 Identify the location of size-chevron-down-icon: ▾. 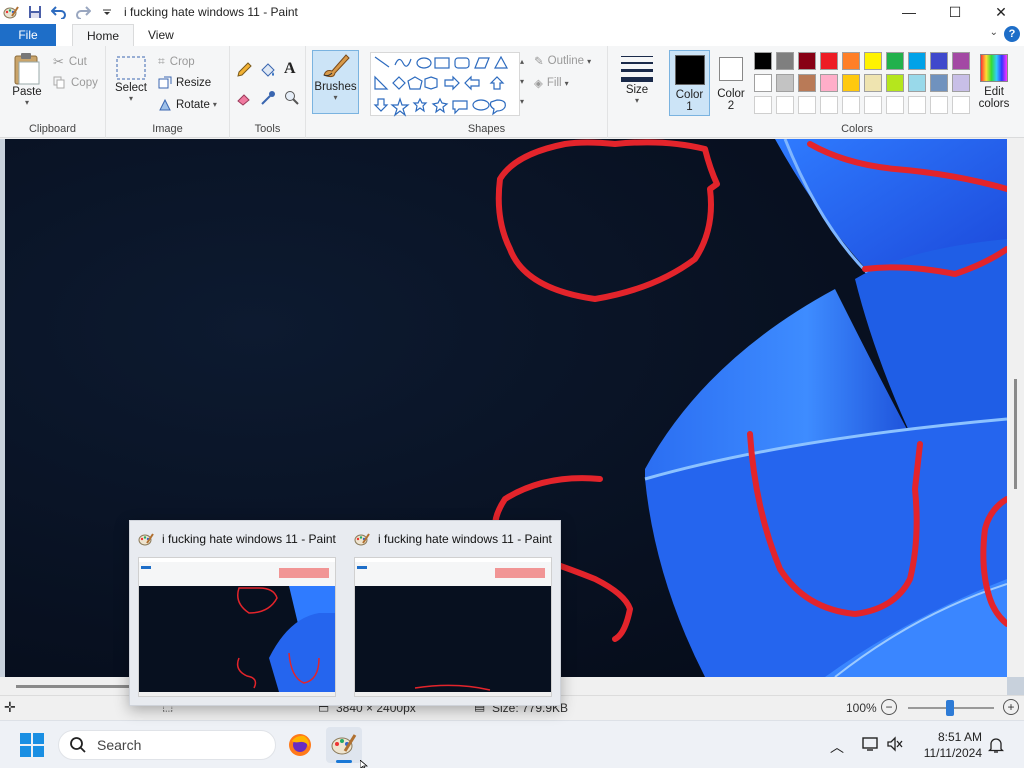
(637, 100).